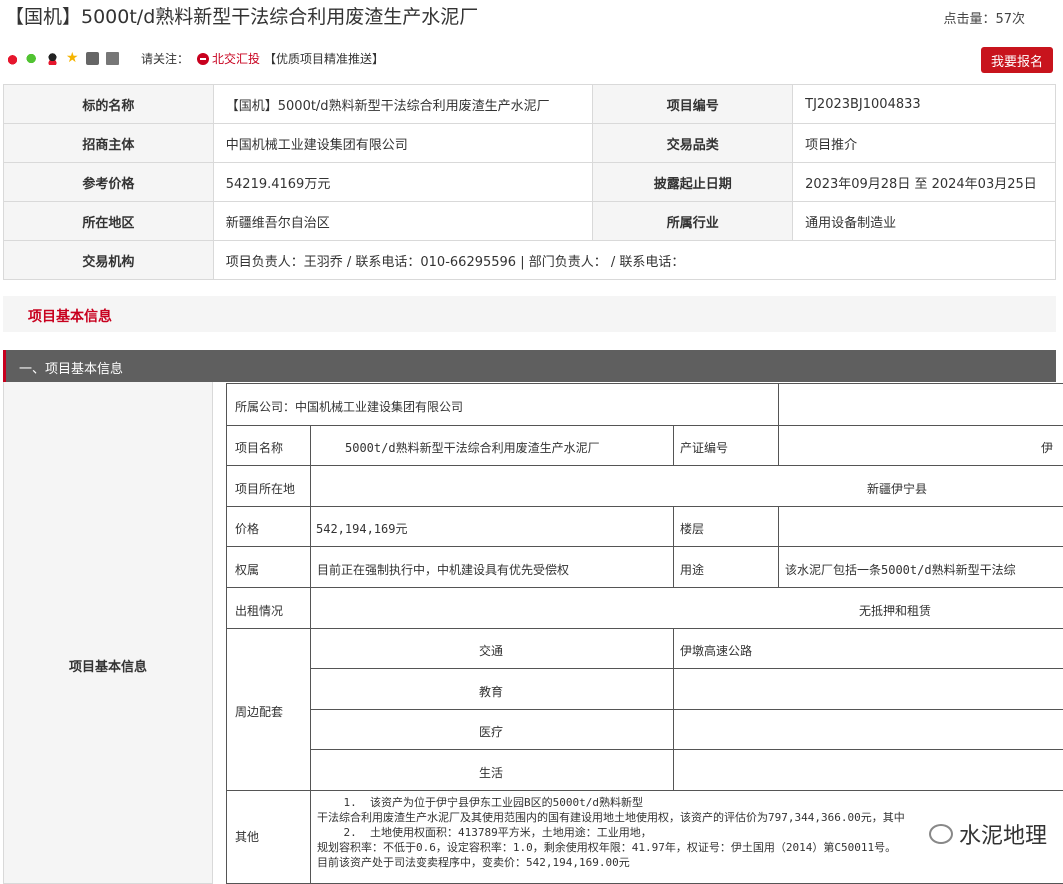 This screenshot has height=884, width=1063. Describe the element at coordinates (1047, 448) in the screenshot. I see `cert-value: 伊` at that location.